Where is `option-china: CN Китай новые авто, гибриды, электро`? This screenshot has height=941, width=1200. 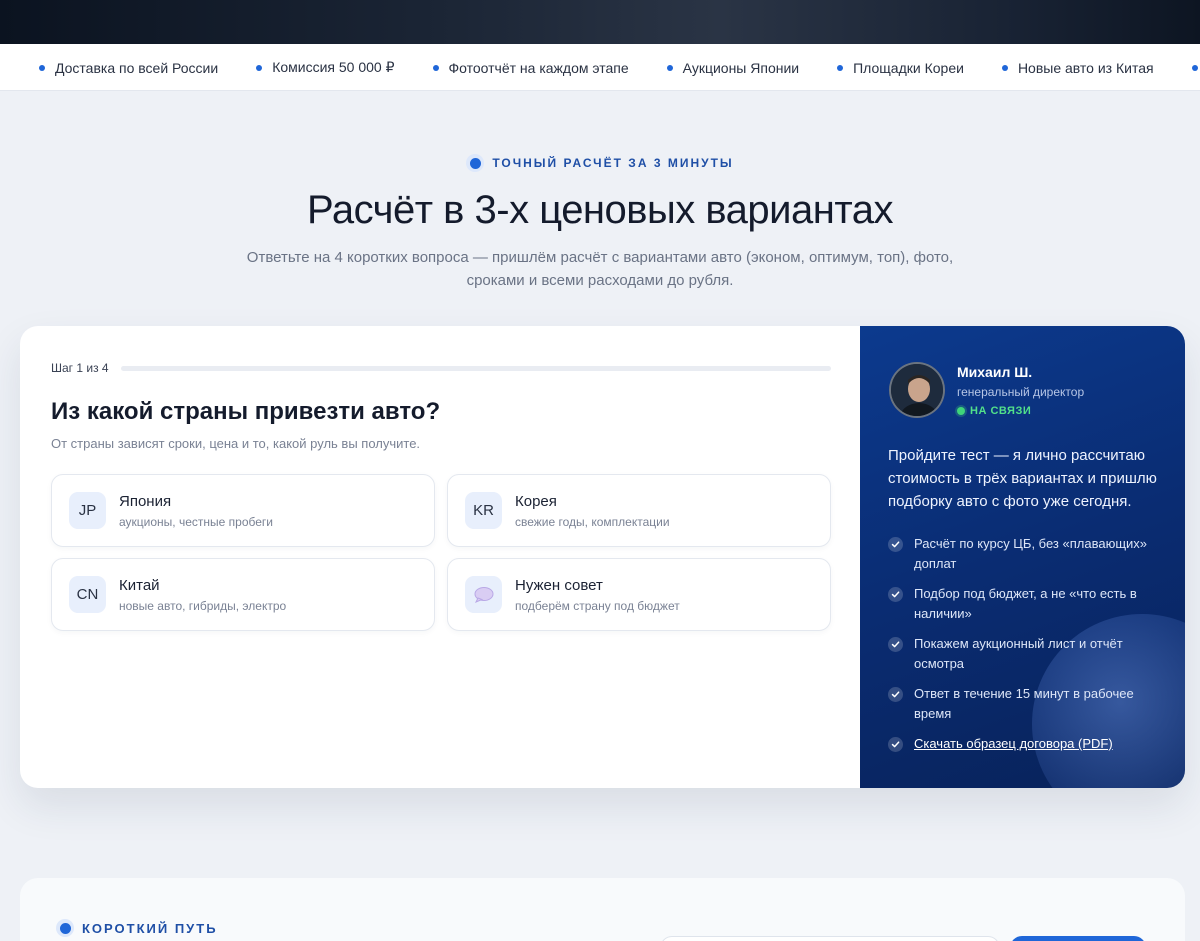
option-china: CN Китай новые авто, гибриды, электро is located at coordinates (243, 594).